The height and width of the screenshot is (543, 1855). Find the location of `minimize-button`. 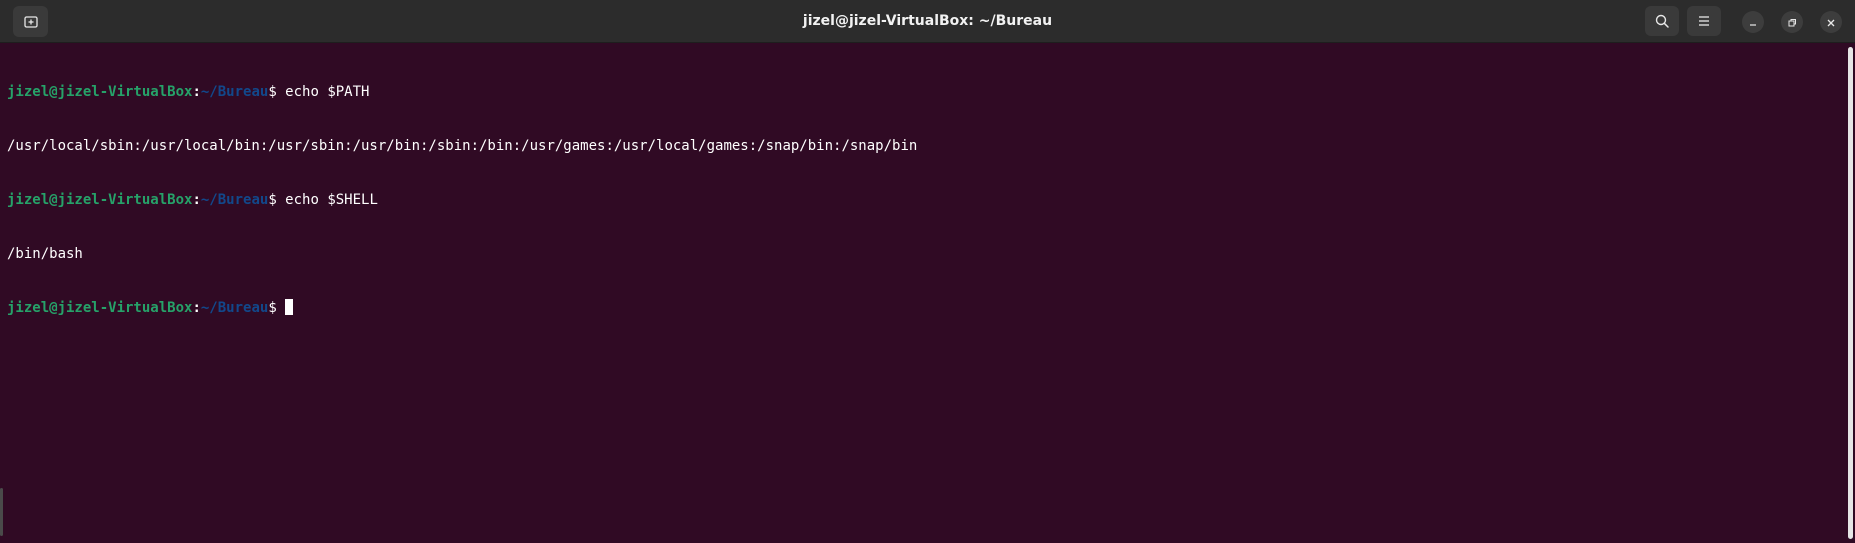

minimize-button is located at coordinates (1753, 22).